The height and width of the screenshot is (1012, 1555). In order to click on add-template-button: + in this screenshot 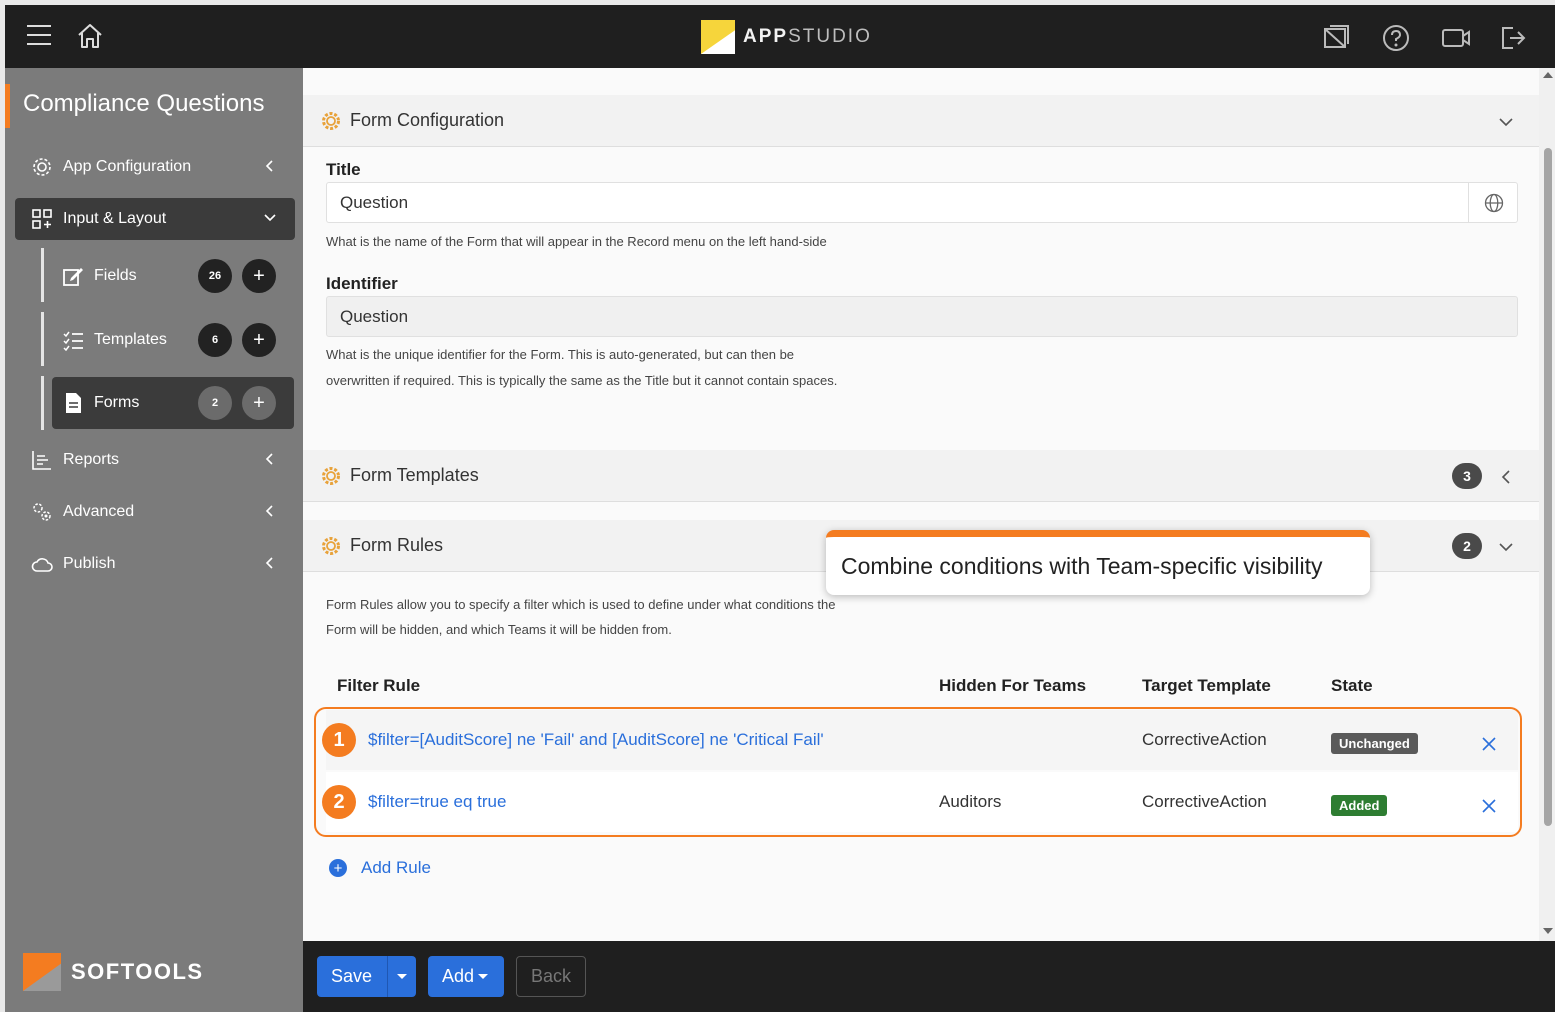, I will do `click(259, 340)`.